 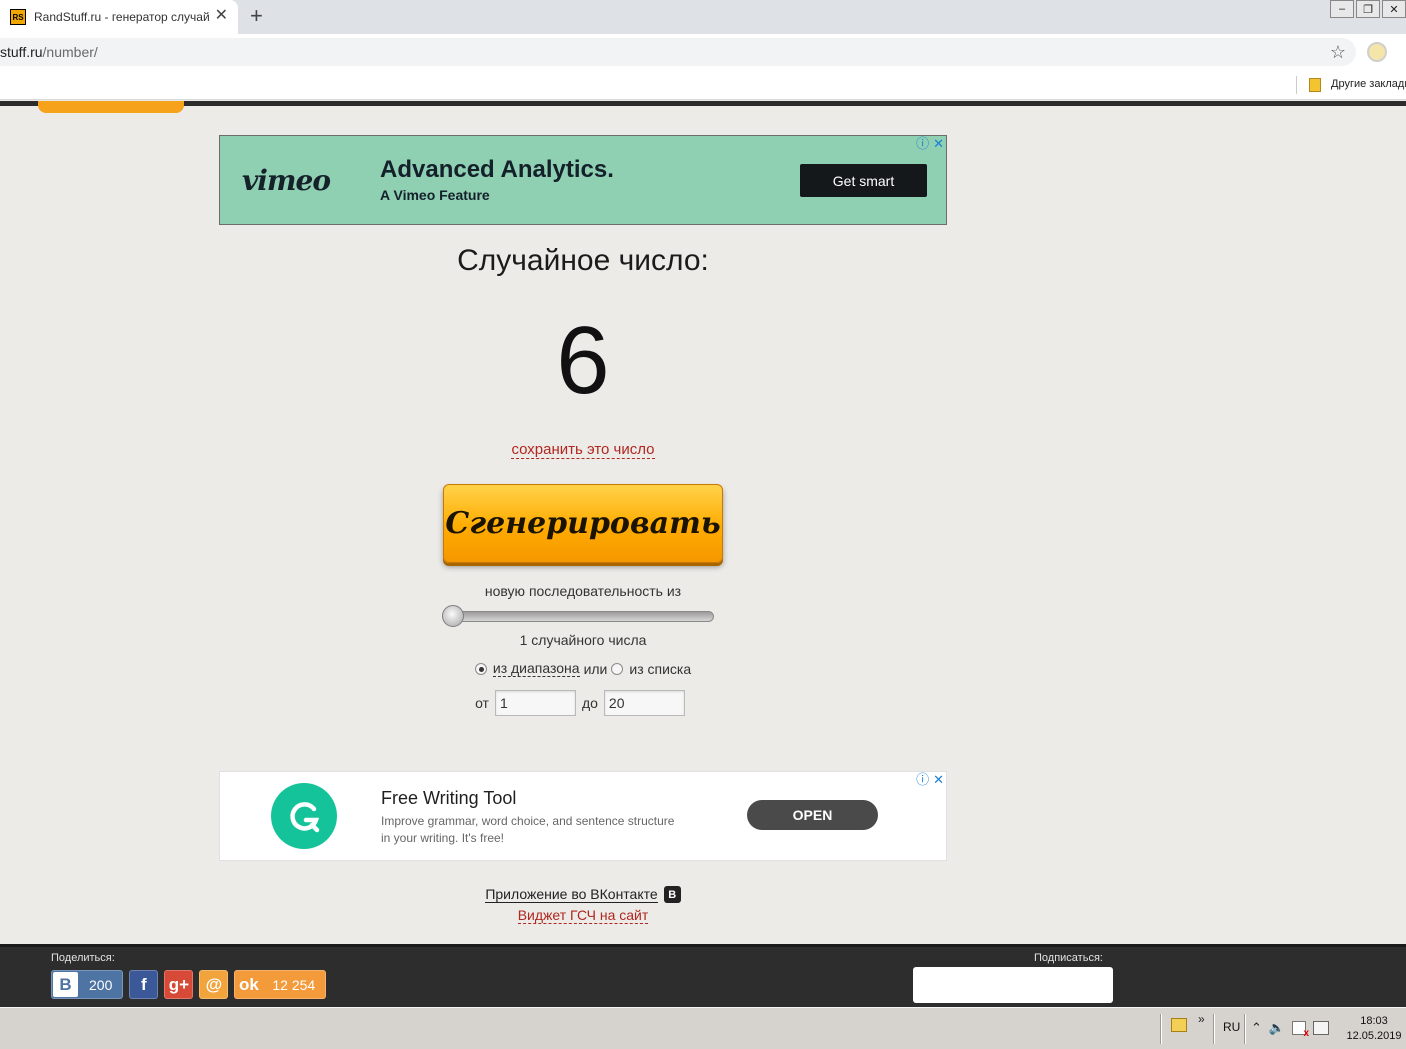 I want to click on mode-or-text: или, so click(x=595, y=668).